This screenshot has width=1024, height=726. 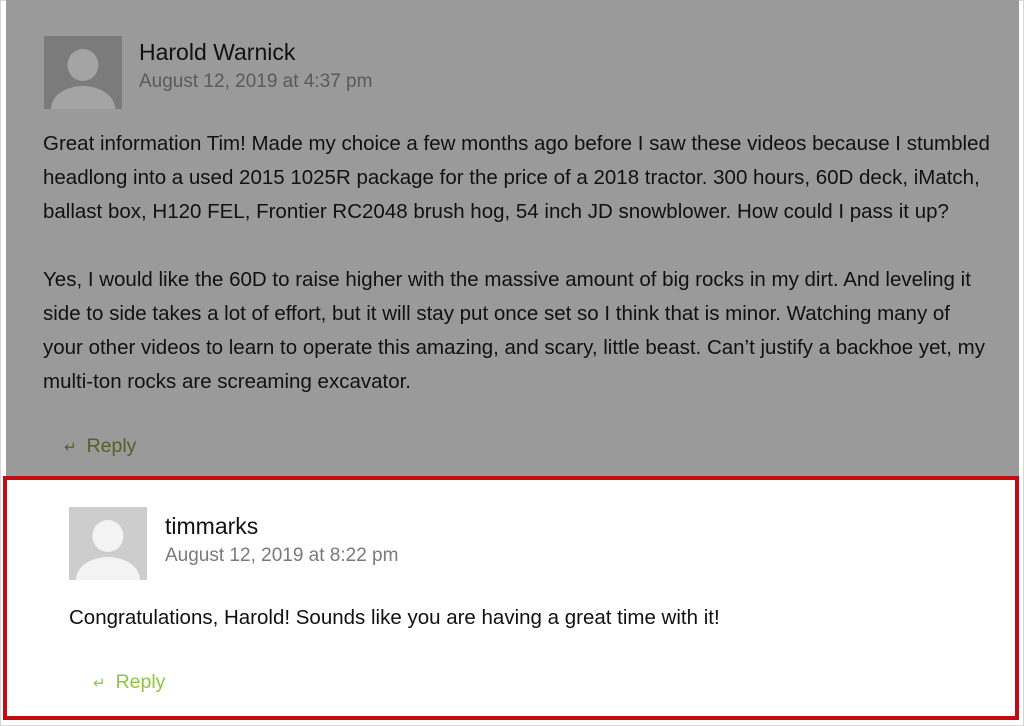 What do you see at coordinates (255, 82) in the screenshot?
I see `comment-date: August 12, 2019 at 4:37 pm` at bounding box center [255, 82].